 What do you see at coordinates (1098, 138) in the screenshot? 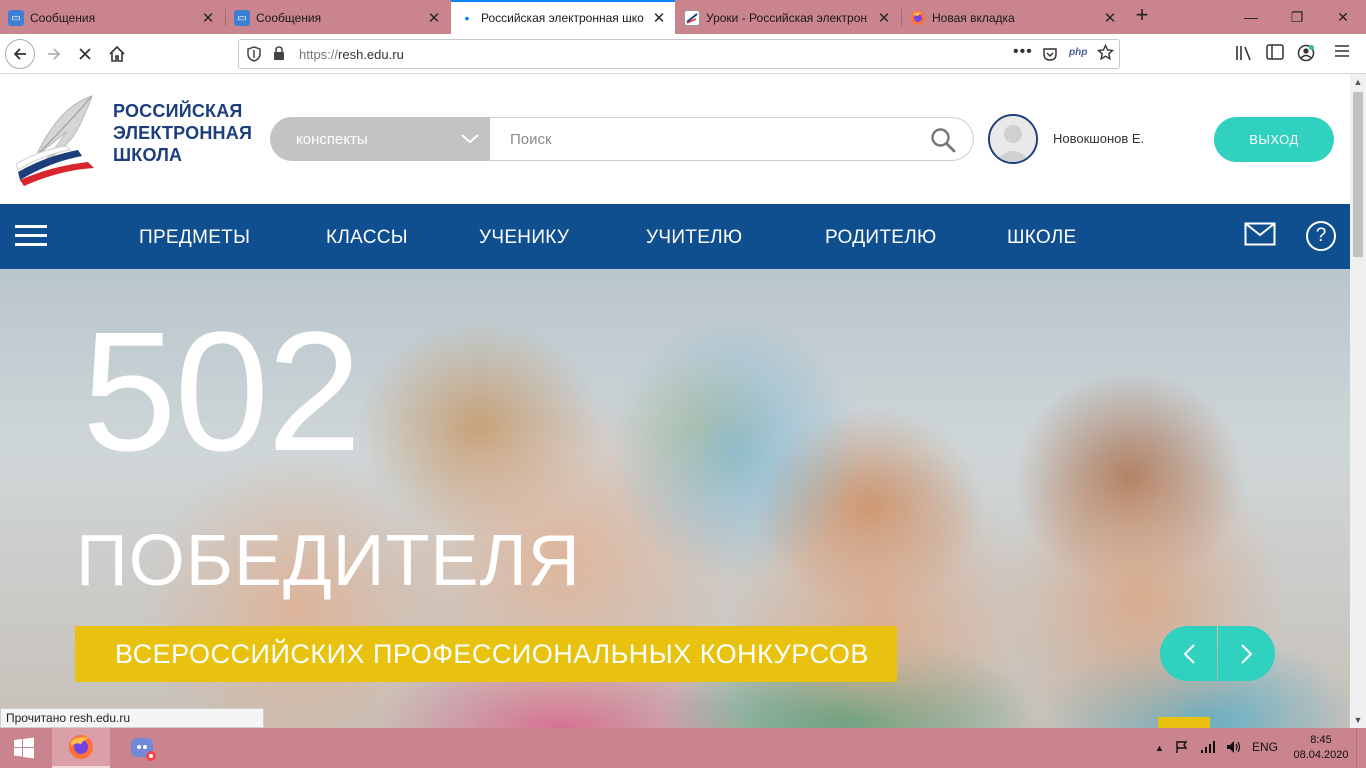
I see `username-label: Новокшонов Е.` at bounding box center [1098, 138].